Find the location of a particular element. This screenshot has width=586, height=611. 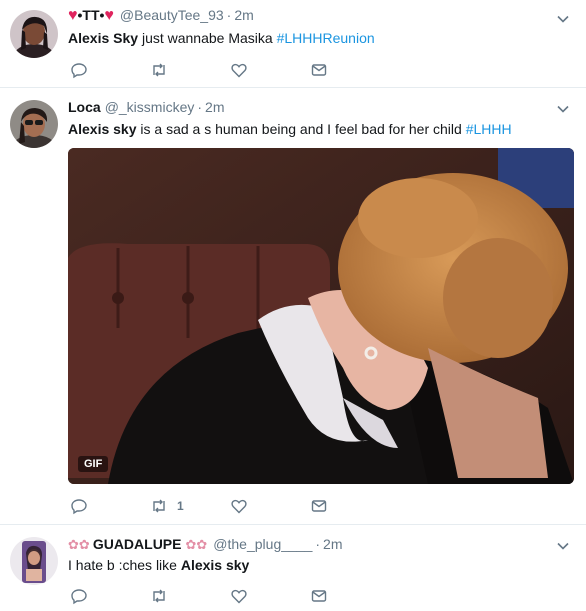

tweet-body: just wannabe Masika is located at coordinates (207, 38).